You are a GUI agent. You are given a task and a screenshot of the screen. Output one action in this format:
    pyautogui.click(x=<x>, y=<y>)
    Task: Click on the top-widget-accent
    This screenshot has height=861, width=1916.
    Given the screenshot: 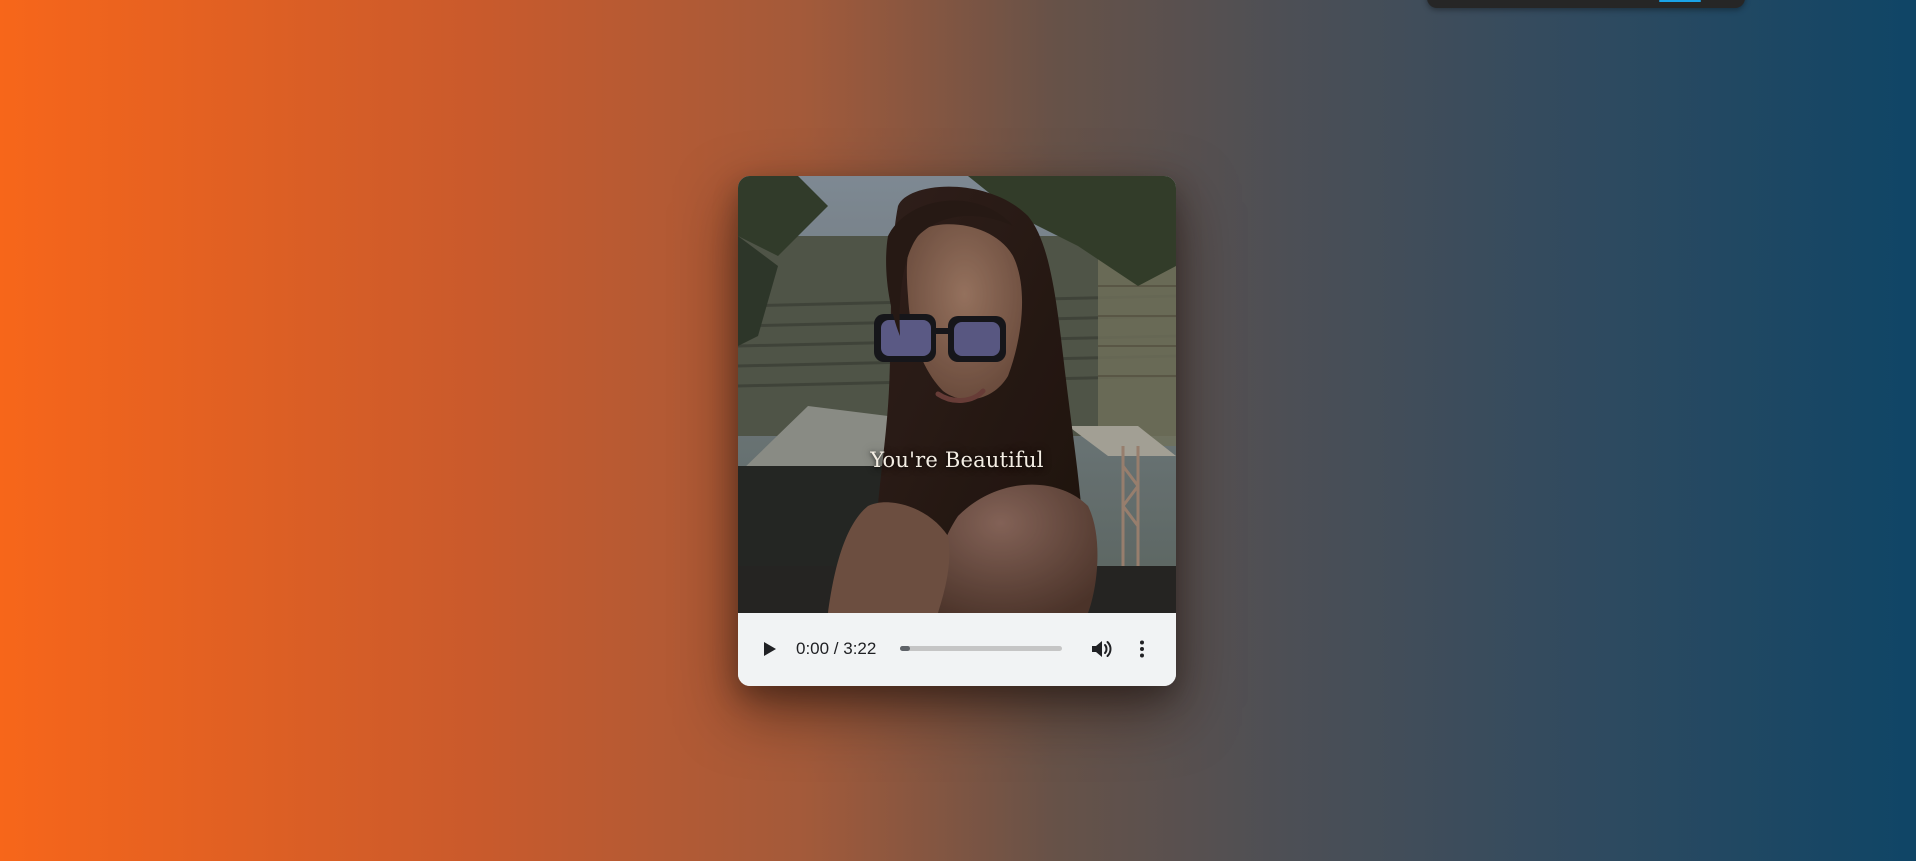 What is the action you would take?
    pyautogui.click(x=1680, y=1)
    